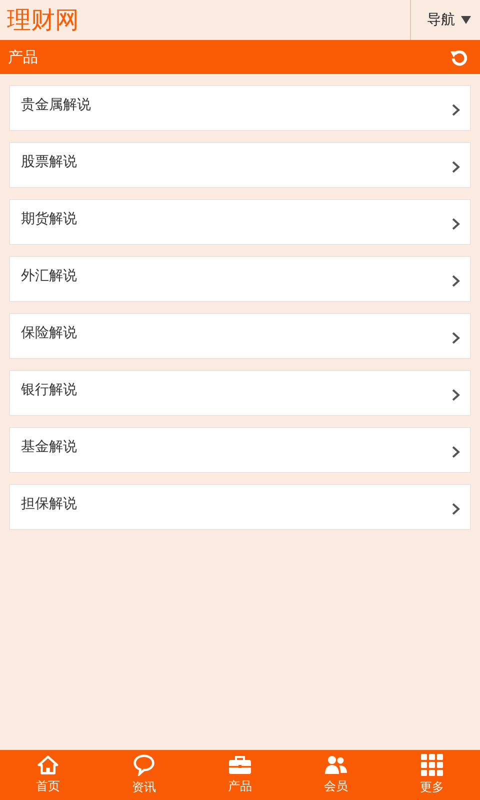  I want to click on users-icon, so click(336, 765).